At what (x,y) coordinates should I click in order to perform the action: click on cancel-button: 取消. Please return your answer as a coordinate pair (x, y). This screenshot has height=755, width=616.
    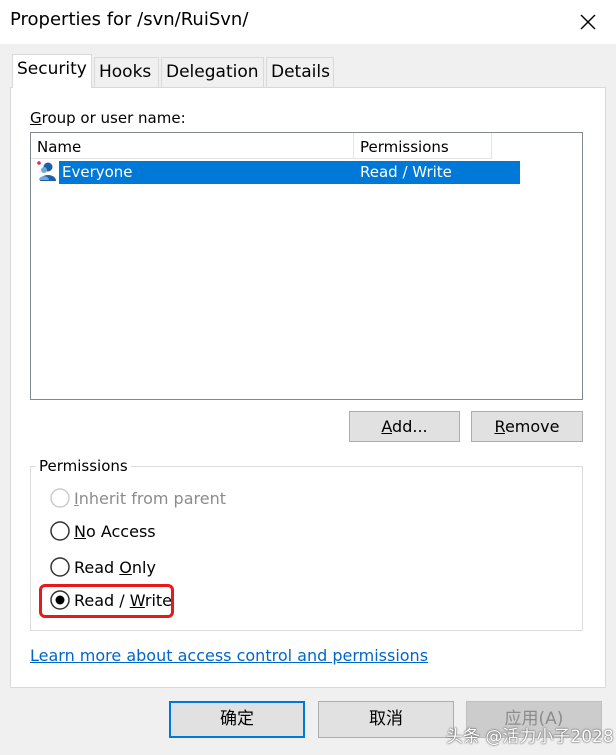
    Looking at the image, I should click on (386, 719).